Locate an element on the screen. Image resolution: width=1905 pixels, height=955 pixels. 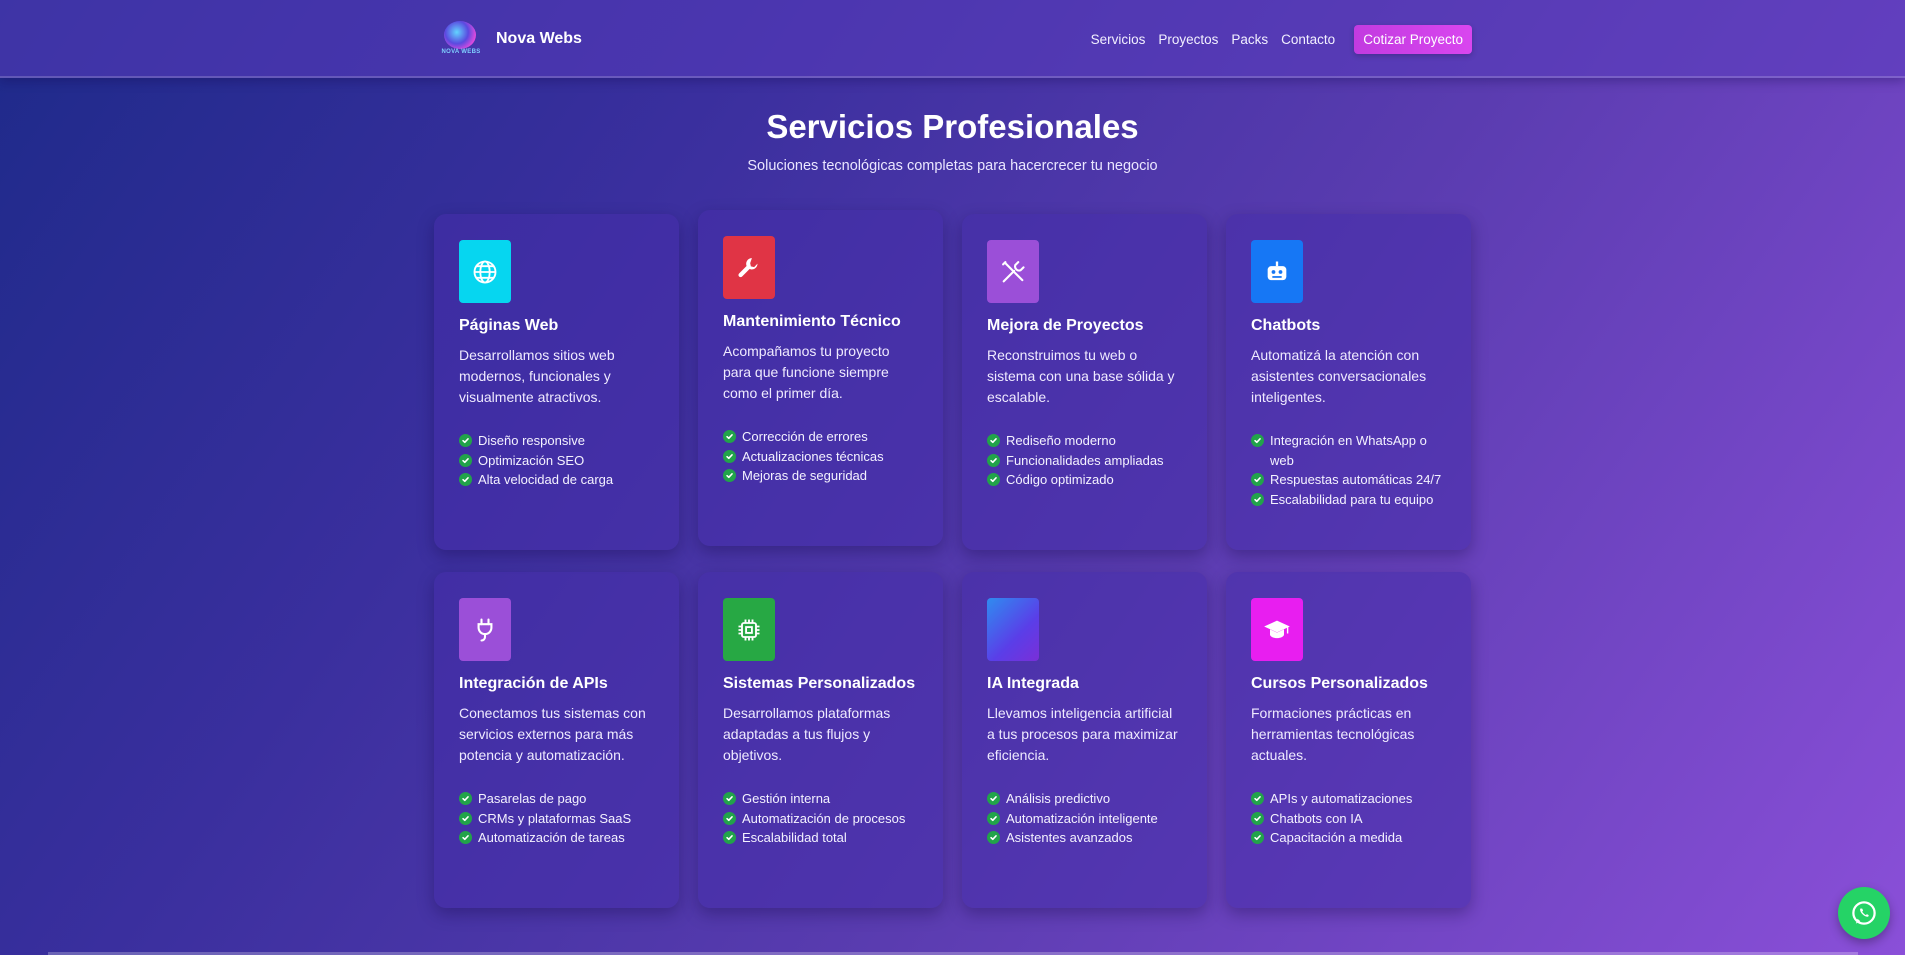
feature-item: Escalabilidad para tu equipo is located at coordinates (1348, 500).